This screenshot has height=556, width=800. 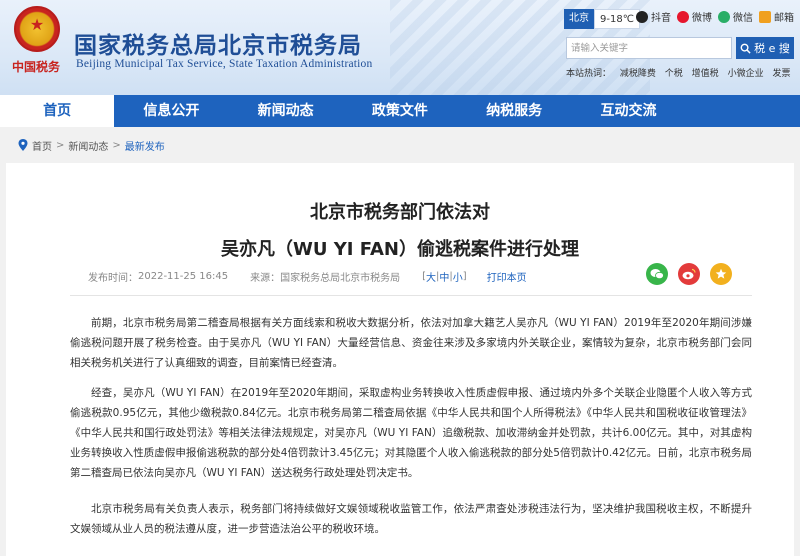 I want to click on logo-text: 中国税务, so click(x=35, y=67).